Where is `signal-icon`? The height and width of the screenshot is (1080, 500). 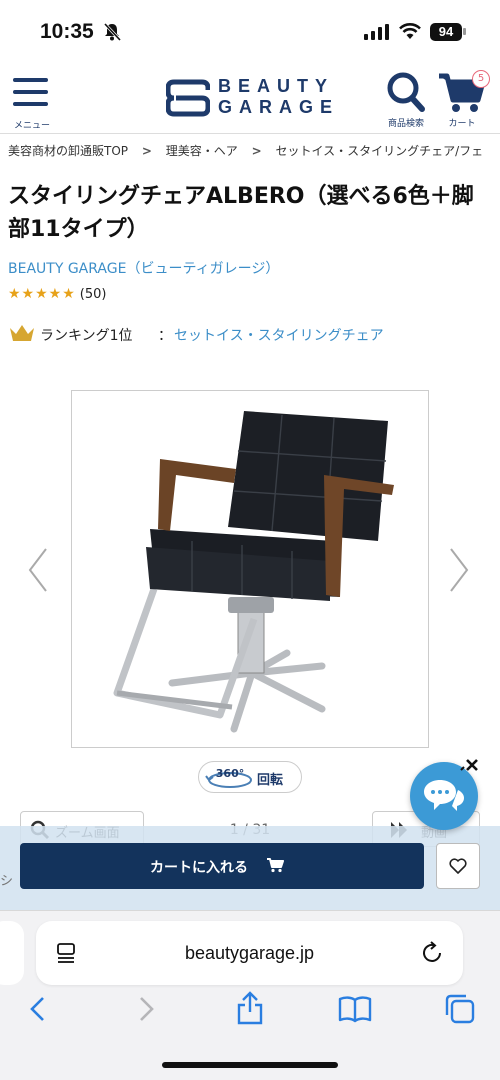
signal-icon is located at coordinates (376, 32).